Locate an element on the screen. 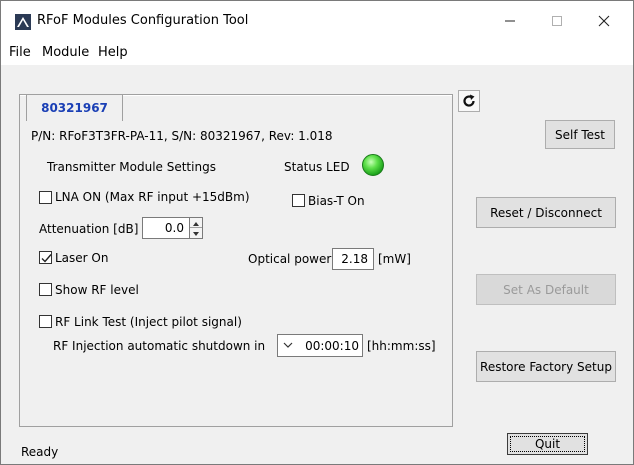  attenuation-input: 0.0 is located at coordinates (166, 228).